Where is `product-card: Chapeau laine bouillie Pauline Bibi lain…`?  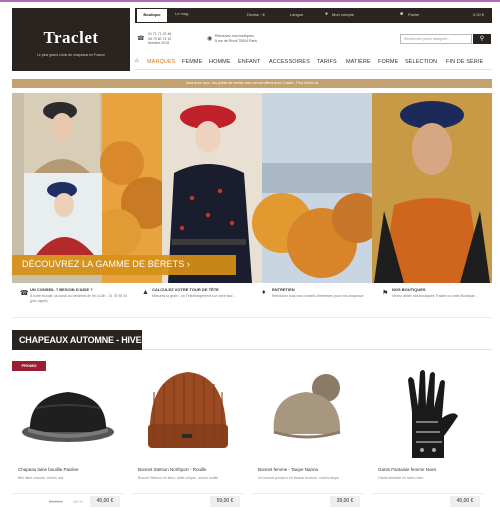 product-card: Chapeau laine bouillie Pauline Bibi lain… is located at coordinates (68, 437).